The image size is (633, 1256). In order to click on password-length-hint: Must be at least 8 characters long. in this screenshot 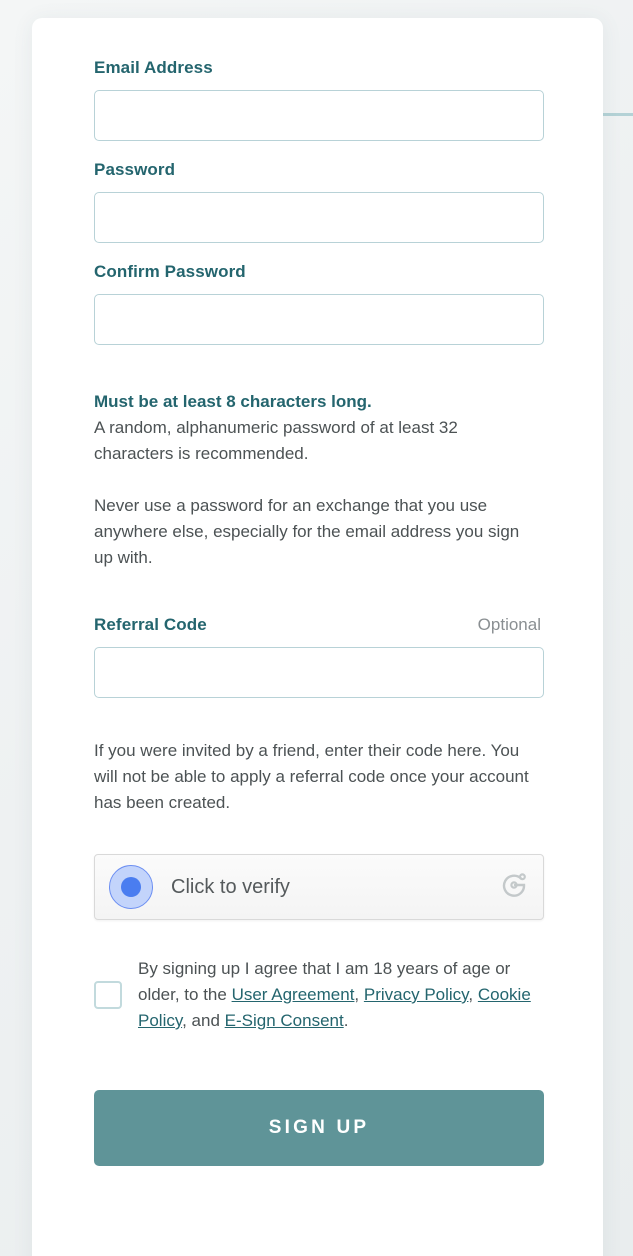, I will do `click(233, 401)`.